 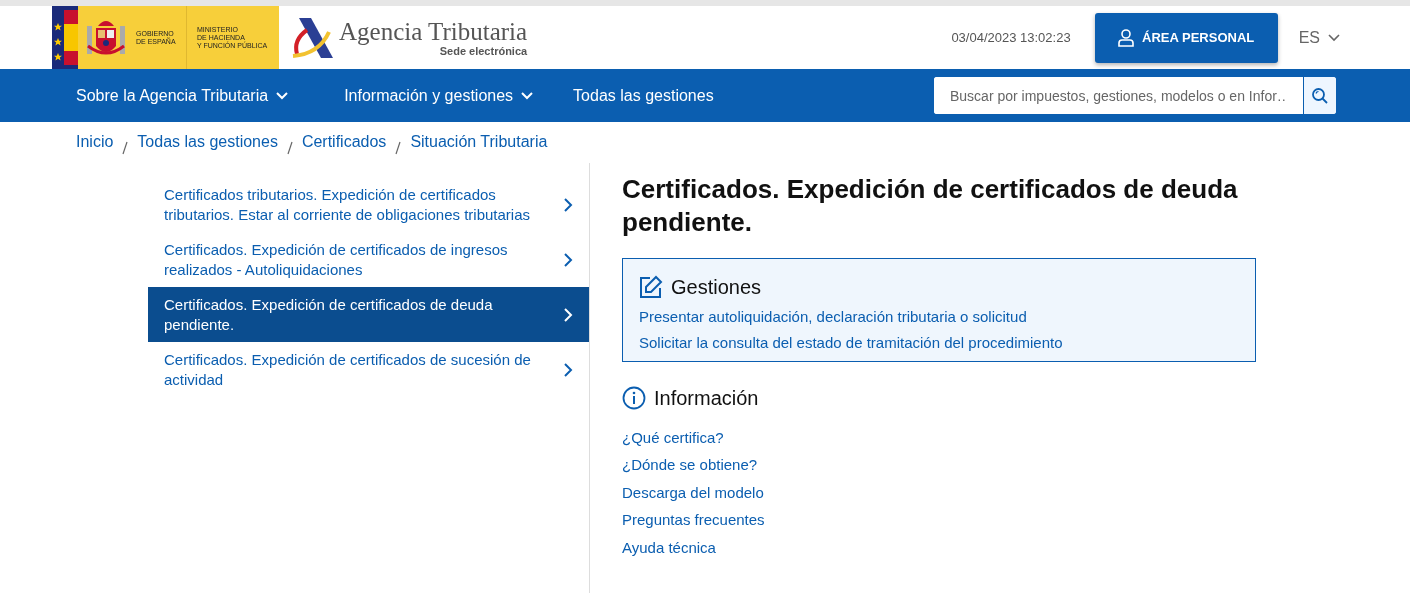 I want to click on agency-name: Agencia Tributaria, so click(x=433, y=31).